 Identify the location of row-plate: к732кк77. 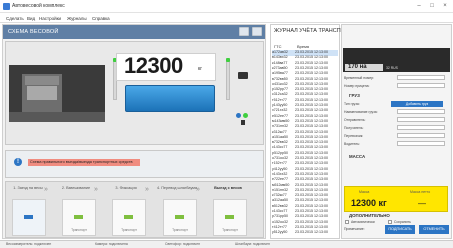
(279, 195).